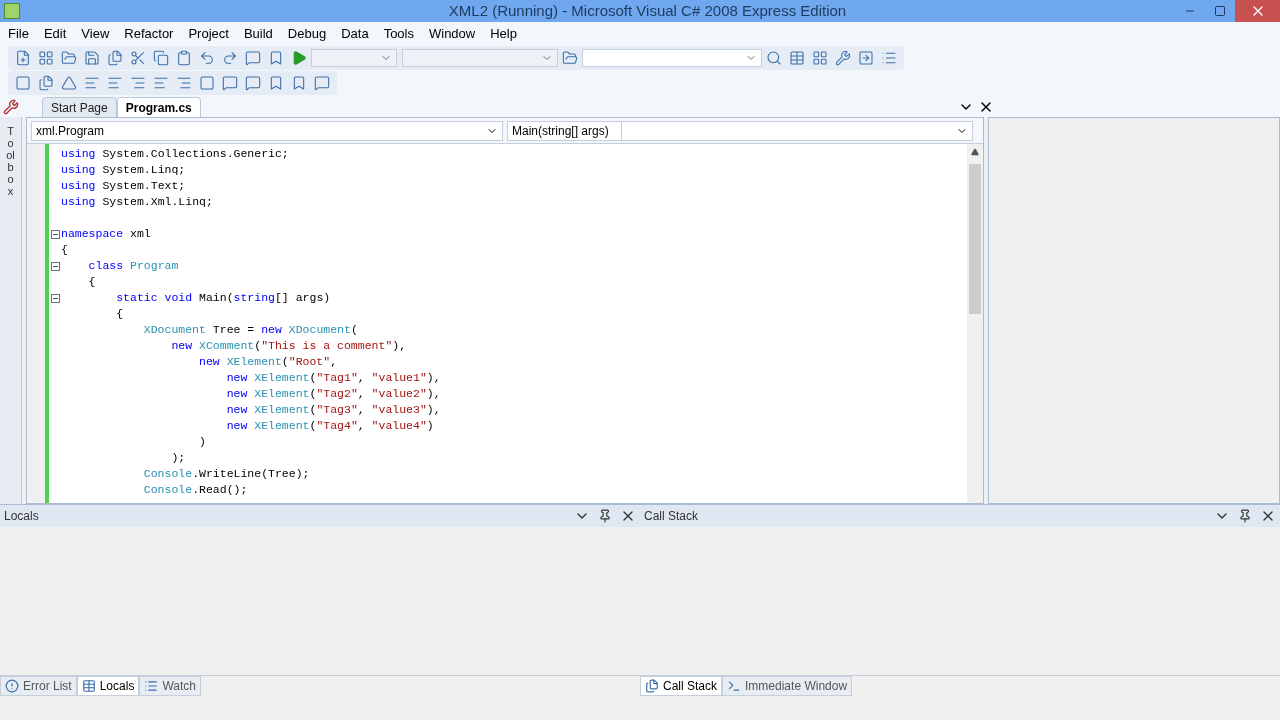 Image resolution: width=1280 pixels, height=720 pixels. Describe the element at coordinates (268, 362) in the screenshot. I see `code-line: new XElement("Root",` at that location.